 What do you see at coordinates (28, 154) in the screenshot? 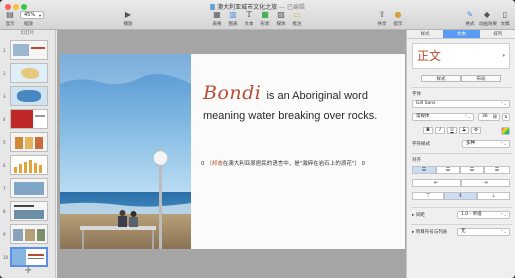
I see `slide-navigator: 幻灯片 1 2 3 4 5 6 7 8 9 10 +` at bounding box center [28, 154].